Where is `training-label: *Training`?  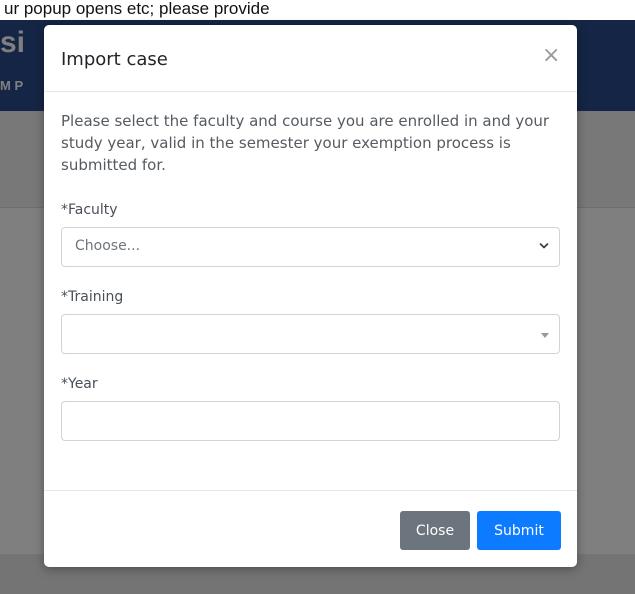
training-label: *Training is located at coordinates (92, 297).